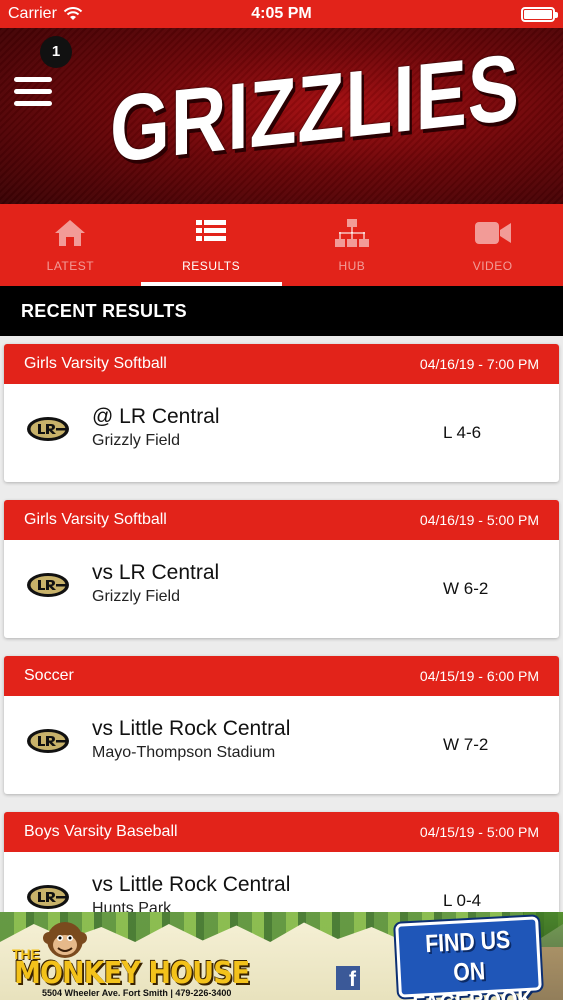 The image size is (563, 1000). I want to click on notification-badge: 1, so click(56, 52).